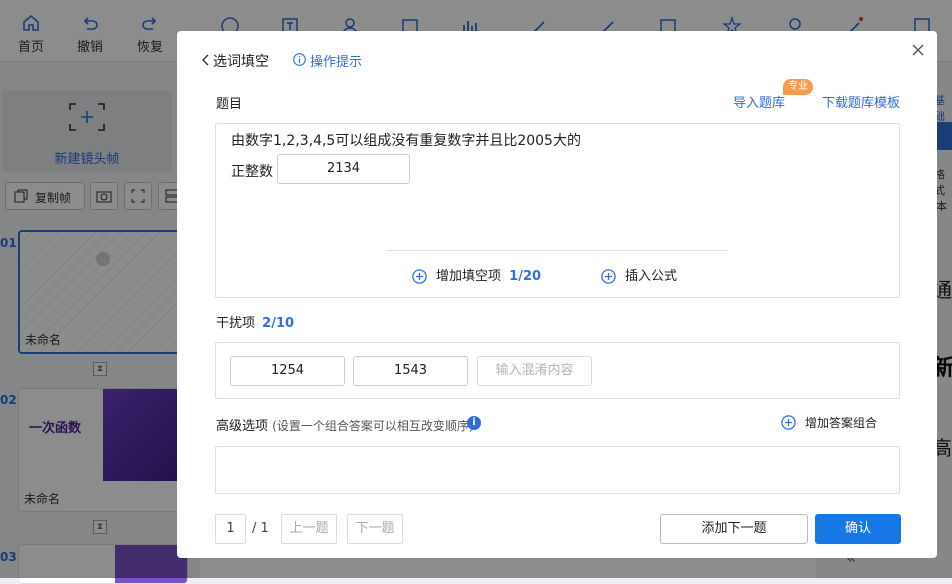  I want to click on dialog-title: 选词填空, so click(241, 62).